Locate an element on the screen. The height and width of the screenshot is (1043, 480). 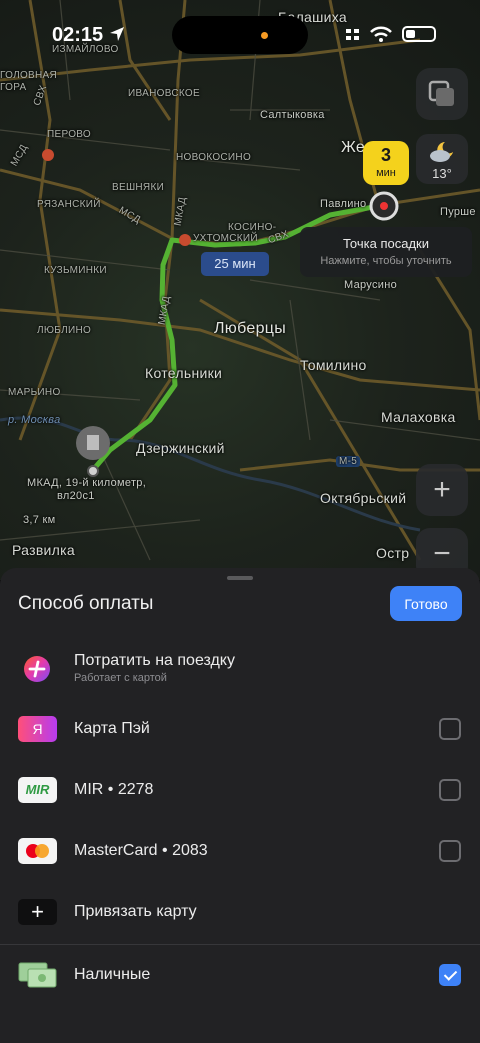
weather-temp: 13° is located at coordinates (442, 173).